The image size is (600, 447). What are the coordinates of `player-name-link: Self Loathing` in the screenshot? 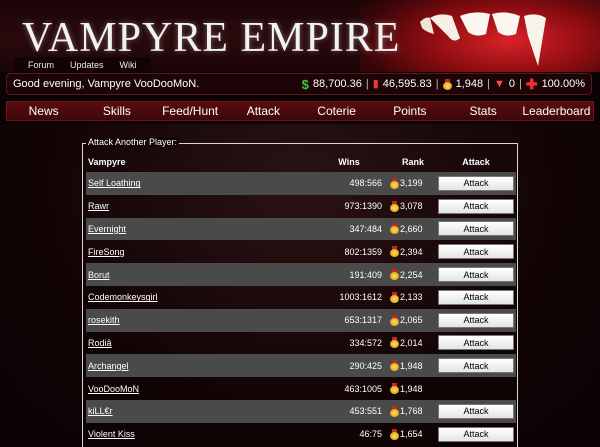 It's located at (114, 183).